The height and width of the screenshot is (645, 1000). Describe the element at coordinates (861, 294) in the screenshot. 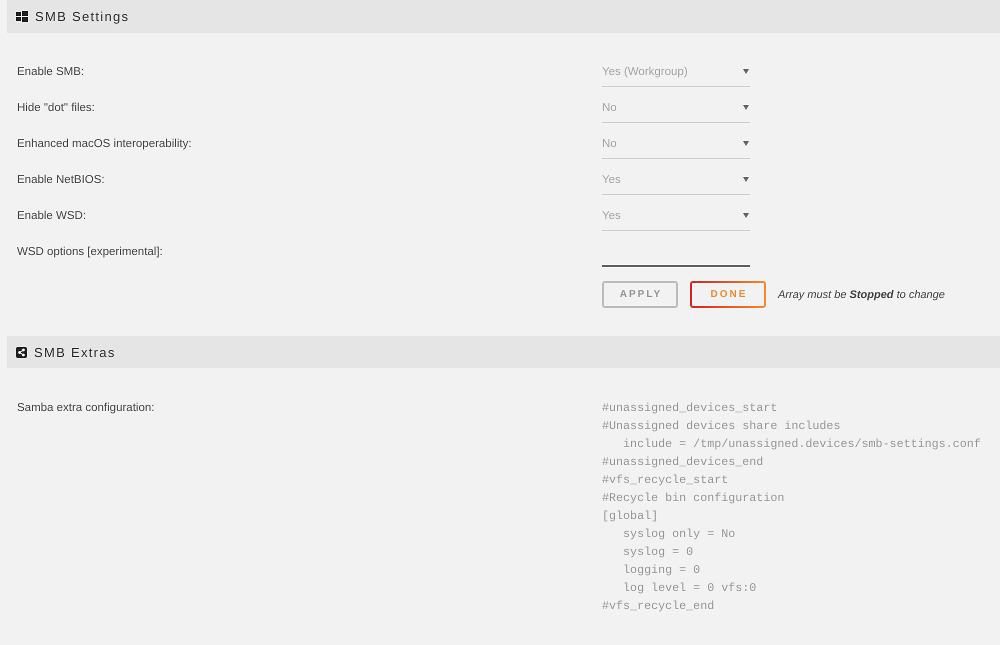

I see `status-note: Array must be Stopped to change` at that location.